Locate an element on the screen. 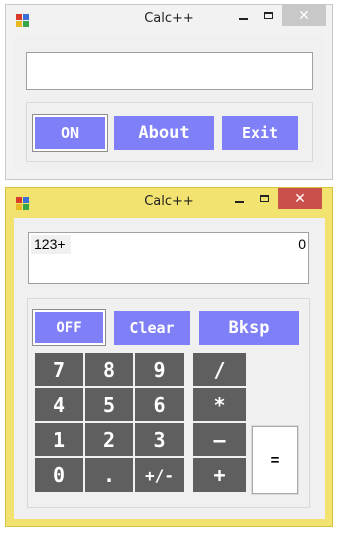 Image resolution: width=339 pixels, height=536 pixels. key-0-label: 0 is located at coordinates (59, 475).